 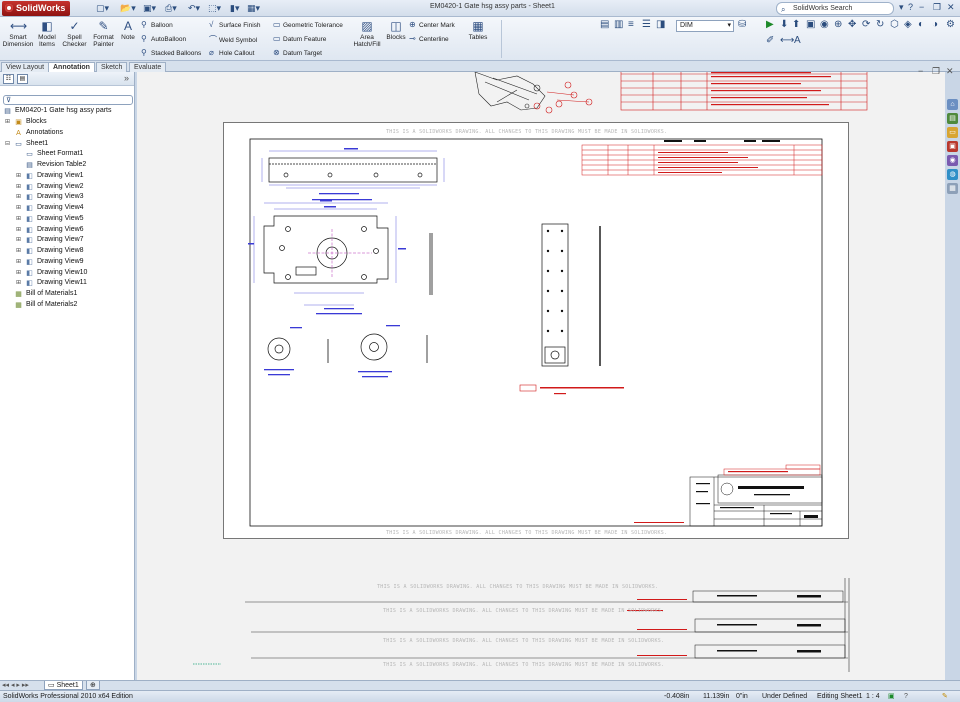 I want to click on geometric-tolerance-button: ▭ Geometric Tolerance, so click(x=308, y=24).